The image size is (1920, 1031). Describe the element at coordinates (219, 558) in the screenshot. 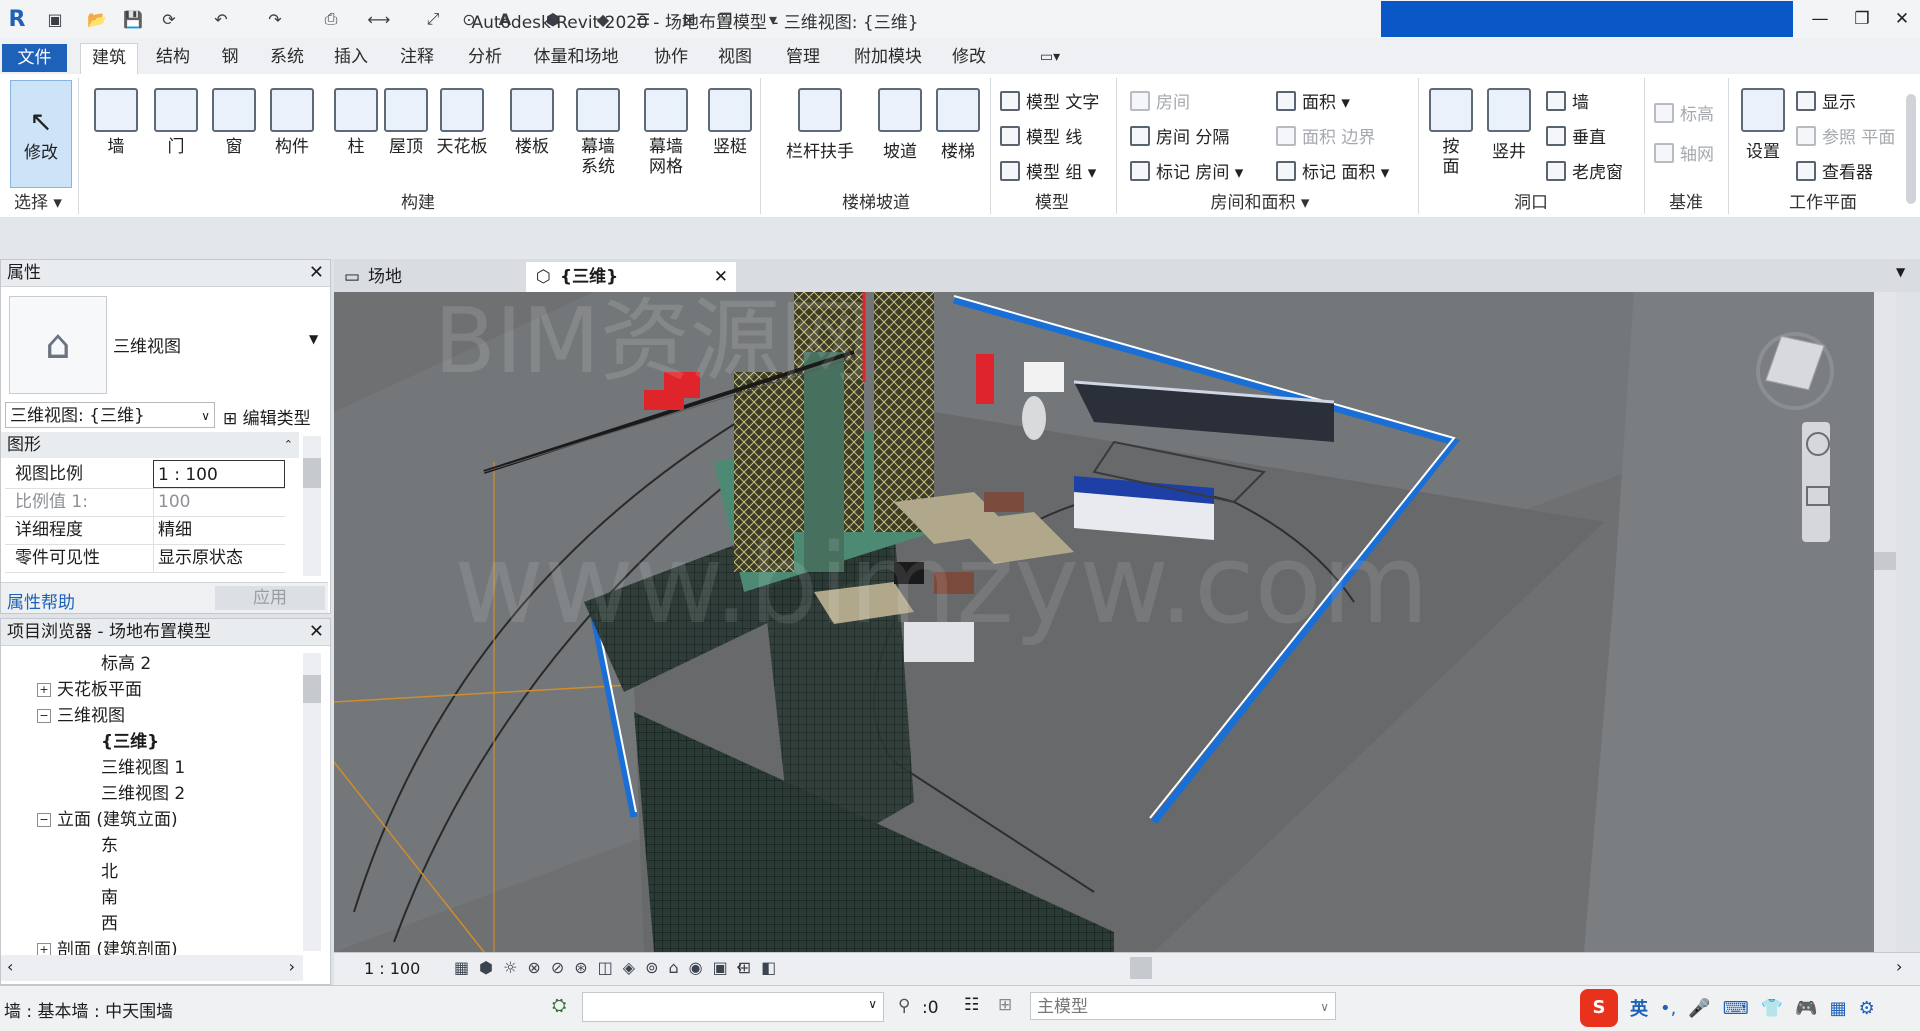

I see `parts-visibility-value: 显示原状态` at that location.